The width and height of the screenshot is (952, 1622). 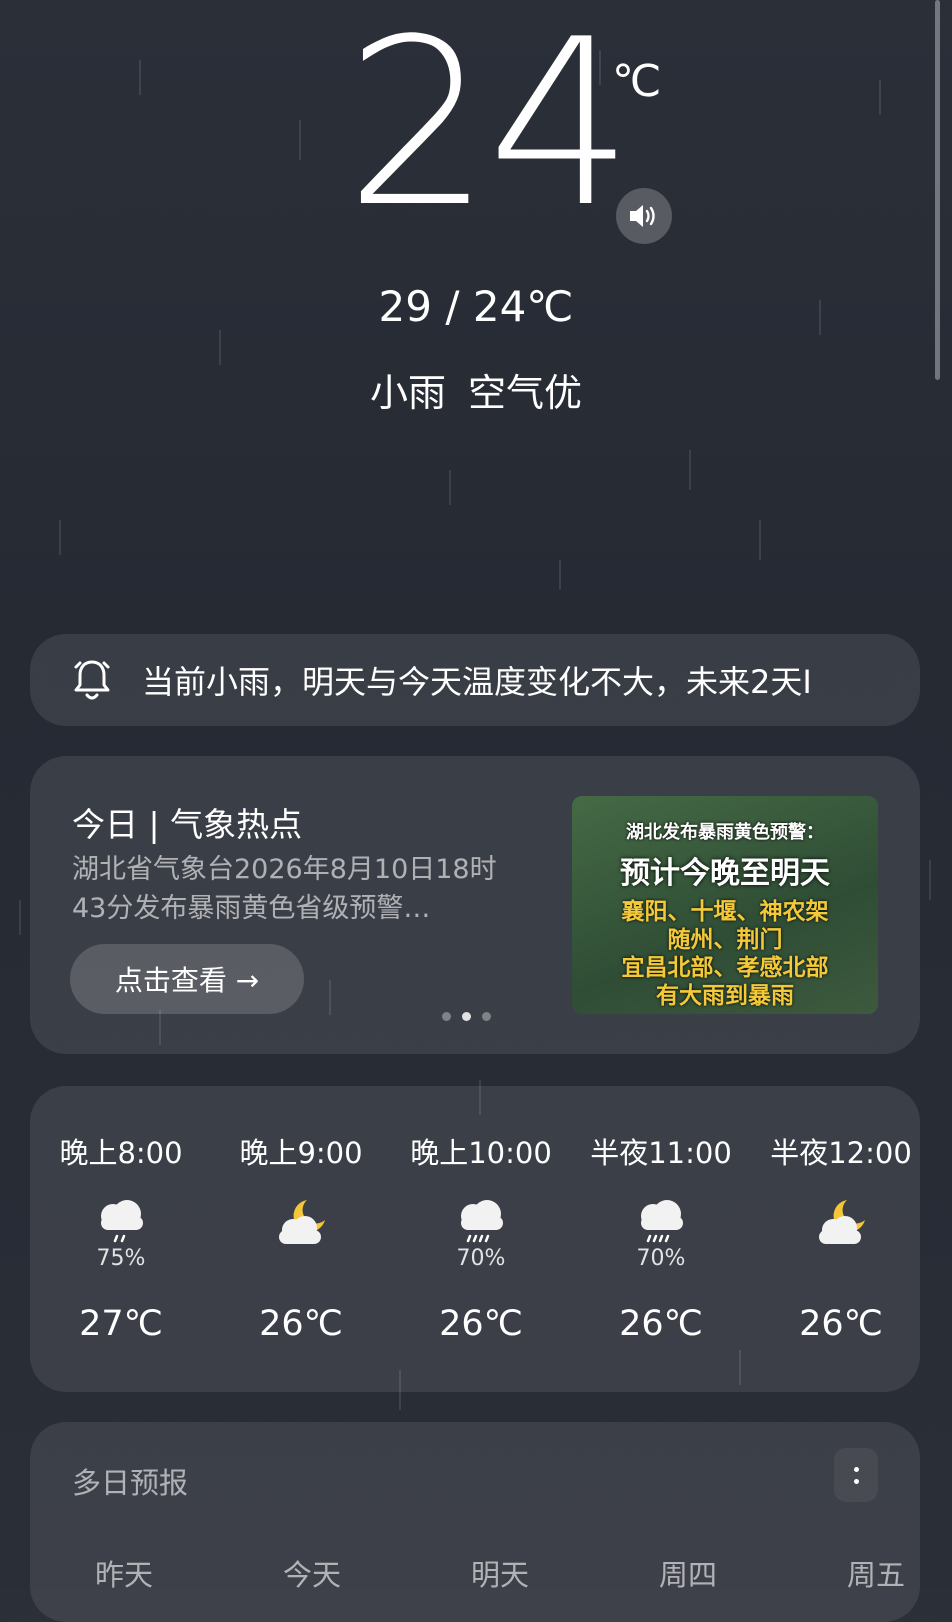 I want to click on hour-time: 晚上10:00, so click(x=481, y=1153).